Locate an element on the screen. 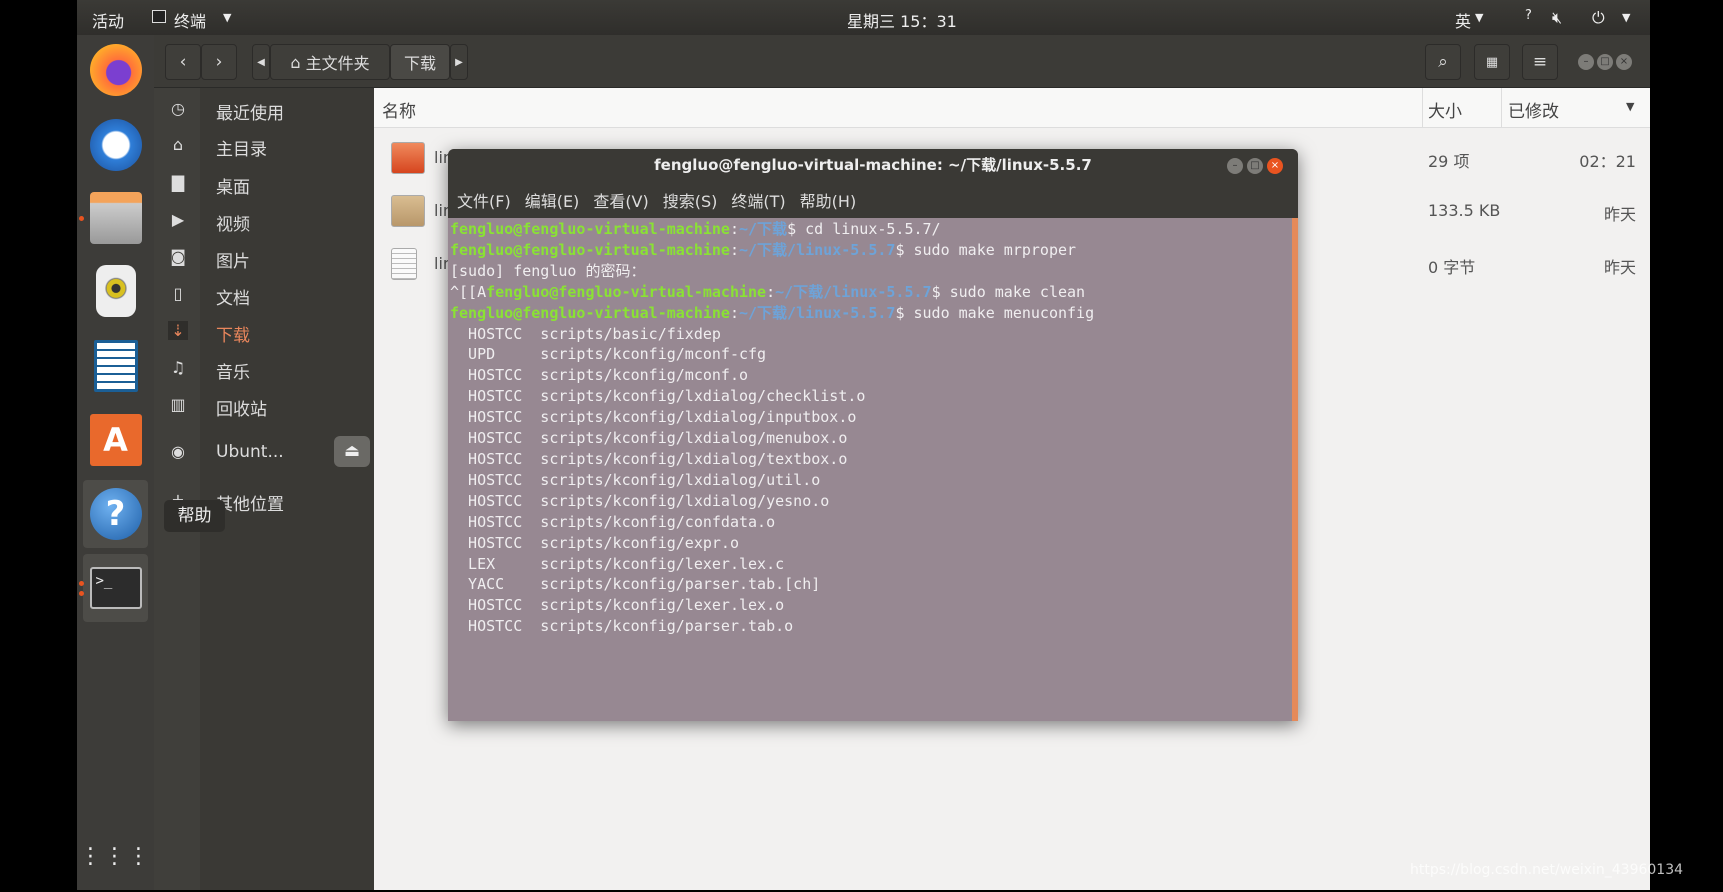 The width and height of the screenshot is (1723, 892). grid-icon: ⋮⋮⋮ is located at coordinates (115, 856).